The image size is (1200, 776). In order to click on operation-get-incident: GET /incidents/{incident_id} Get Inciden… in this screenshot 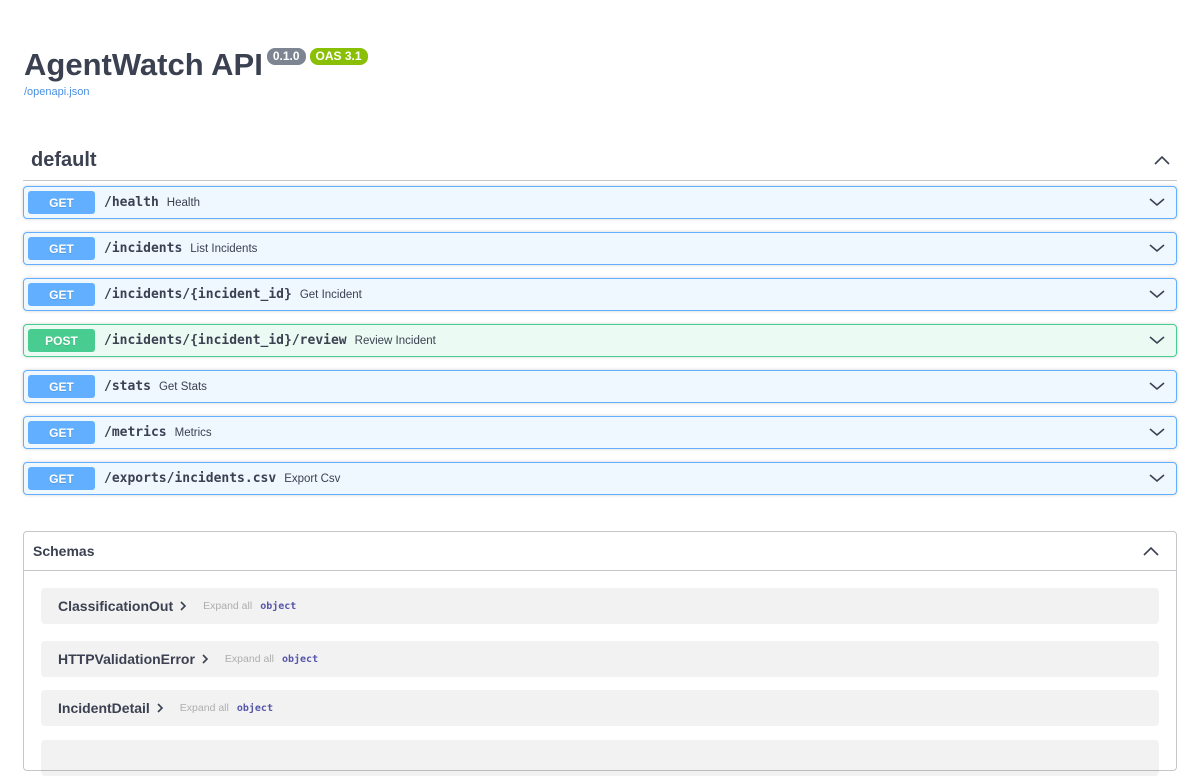, I will do `click(600, 294)`.